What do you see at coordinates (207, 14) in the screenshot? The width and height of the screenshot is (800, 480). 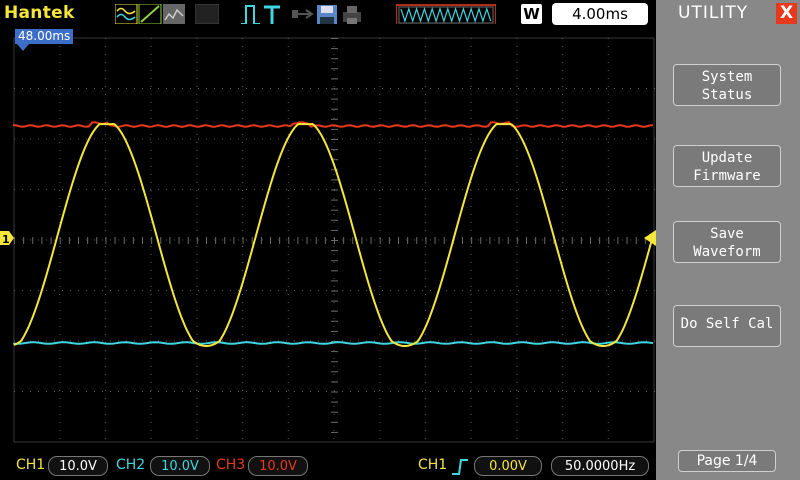 I see `display-icon` at bounding box center [207, 14].